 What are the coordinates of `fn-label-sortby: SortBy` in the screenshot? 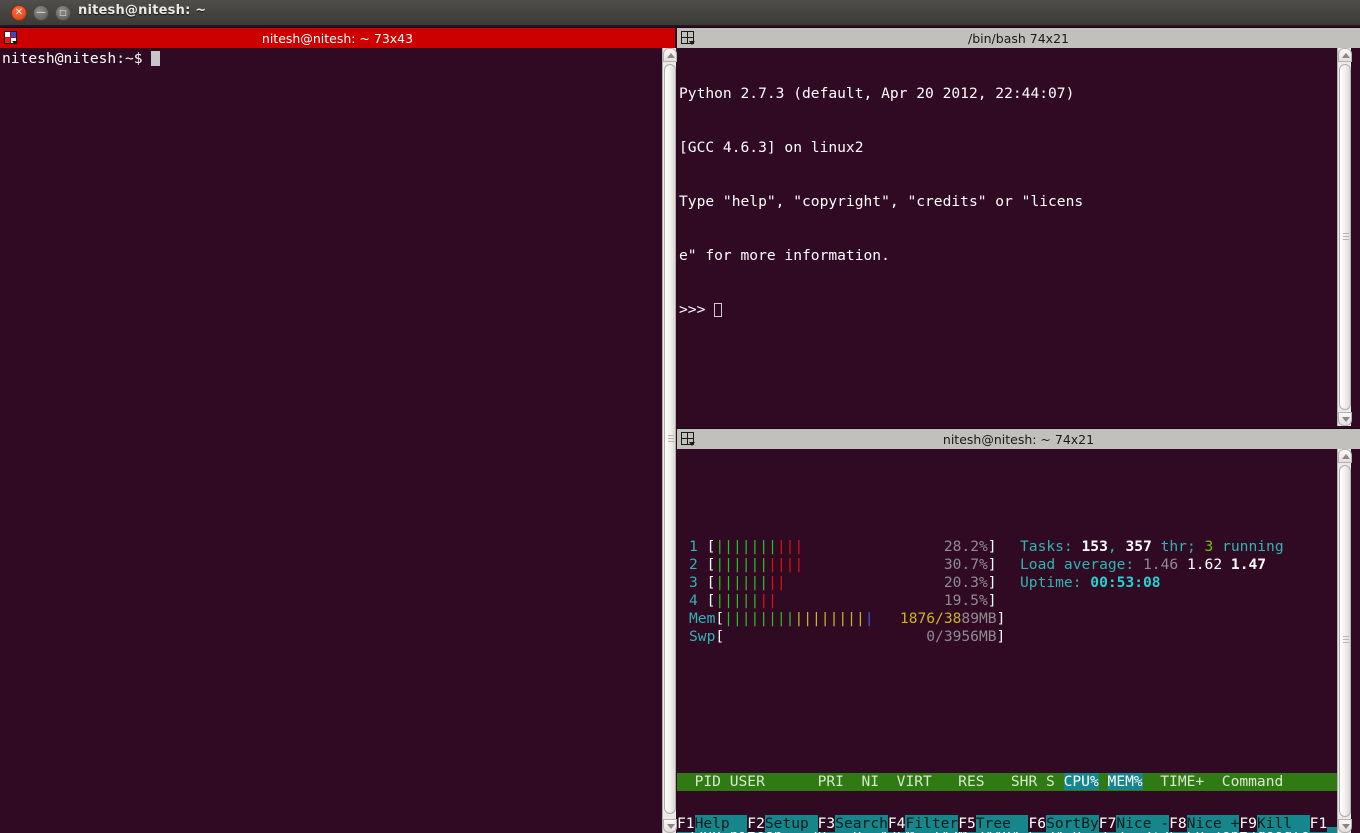 It's located at (1072, 823).